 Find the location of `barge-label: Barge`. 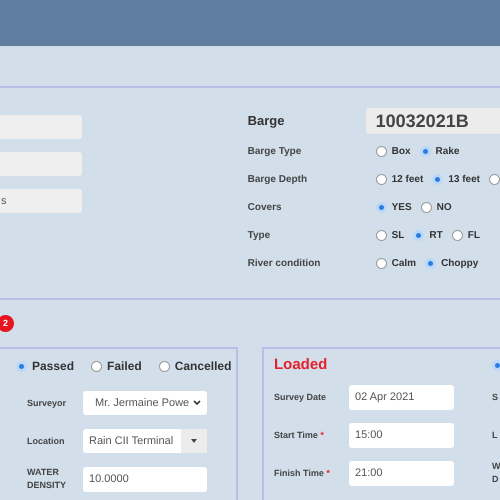

barge-label: Barge is located at coordinates (267, 121).